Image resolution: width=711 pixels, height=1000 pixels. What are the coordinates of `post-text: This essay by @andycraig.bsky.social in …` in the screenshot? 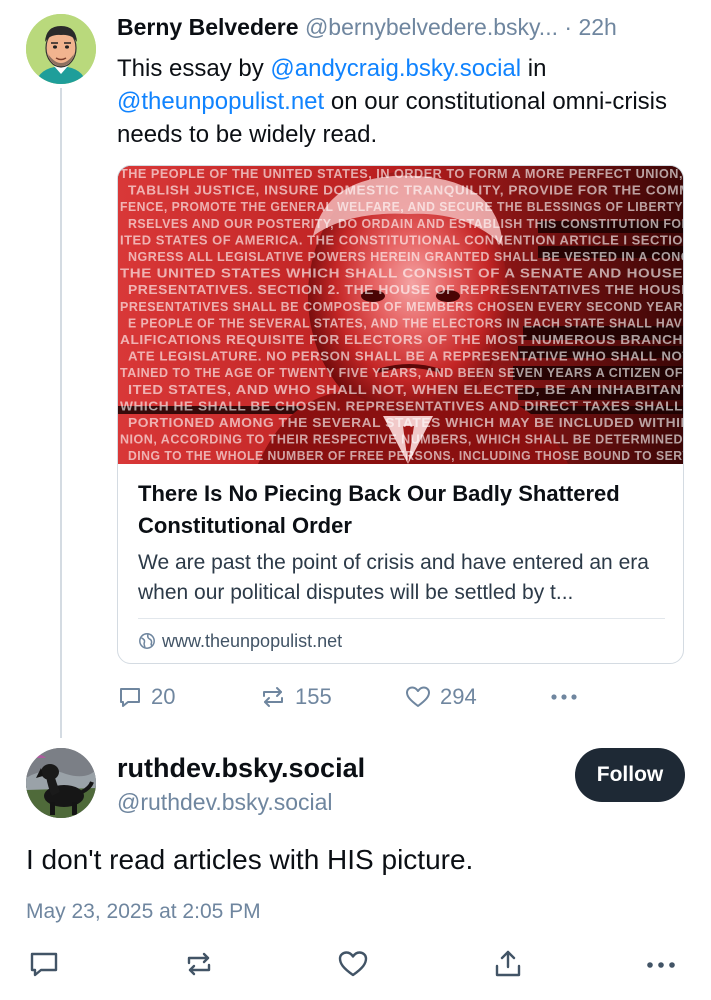 It's located at (402, 101).